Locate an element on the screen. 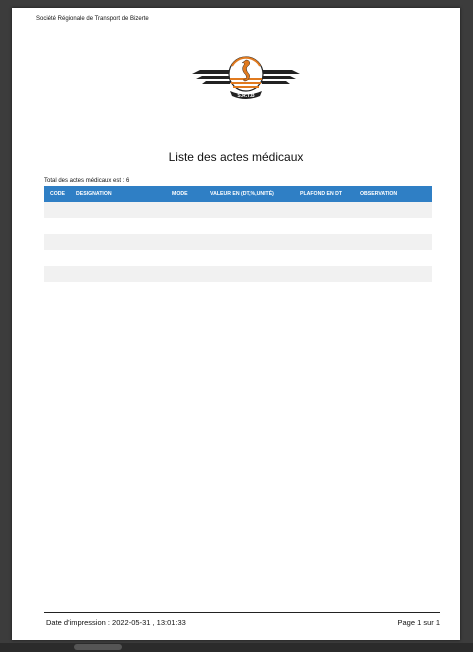 This screenshot has height=652, width=473. column-ceiling: PLAFOND EN DT is located at coordinates (321, 194).